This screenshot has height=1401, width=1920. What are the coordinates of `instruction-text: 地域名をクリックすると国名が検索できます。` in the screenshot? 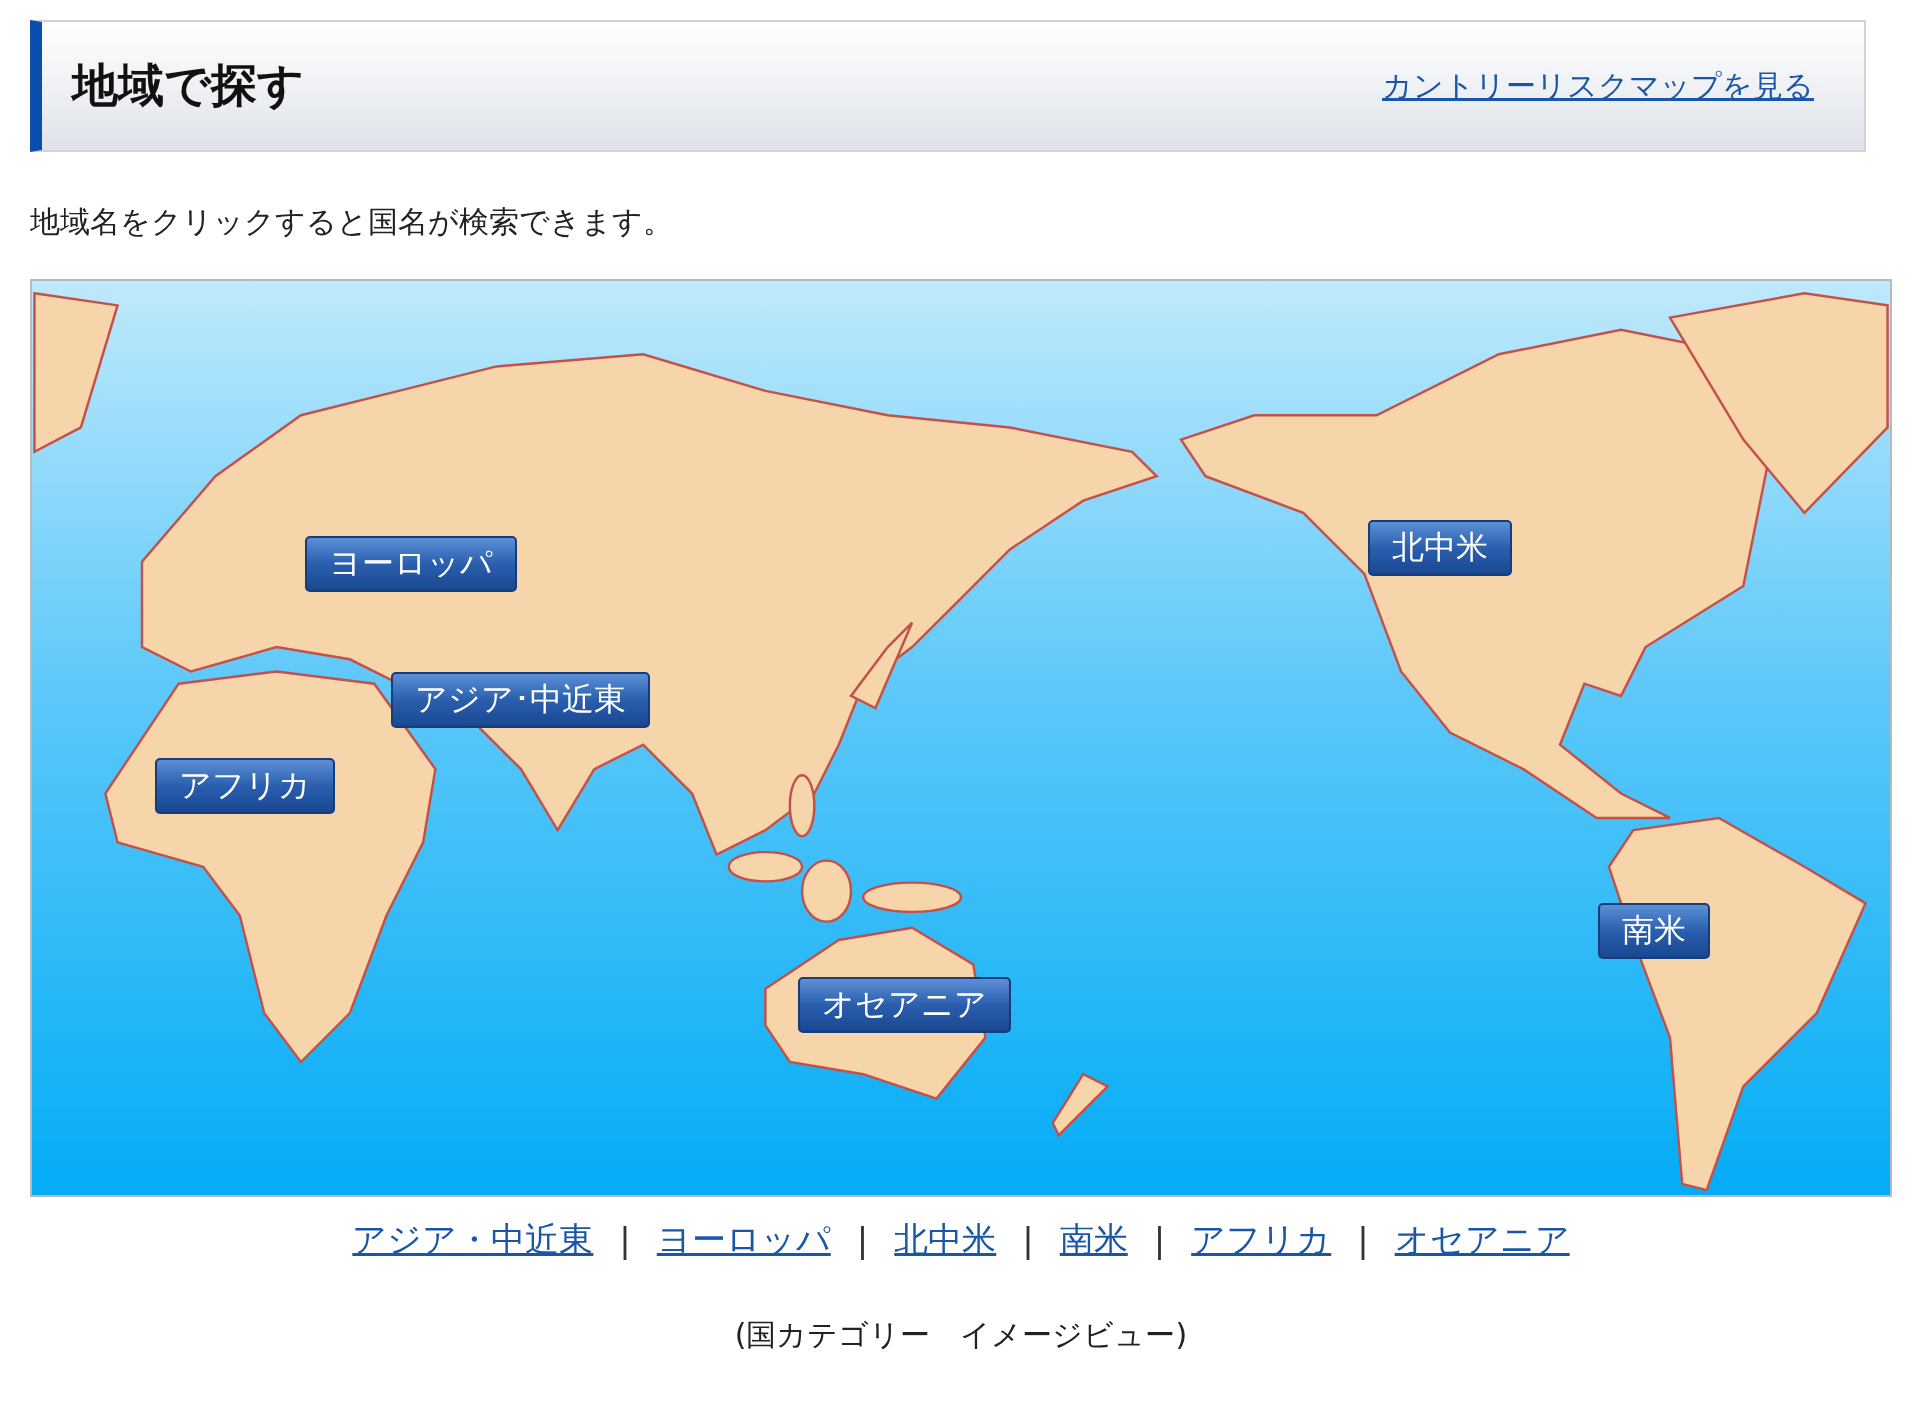 It's located at (352, 222).